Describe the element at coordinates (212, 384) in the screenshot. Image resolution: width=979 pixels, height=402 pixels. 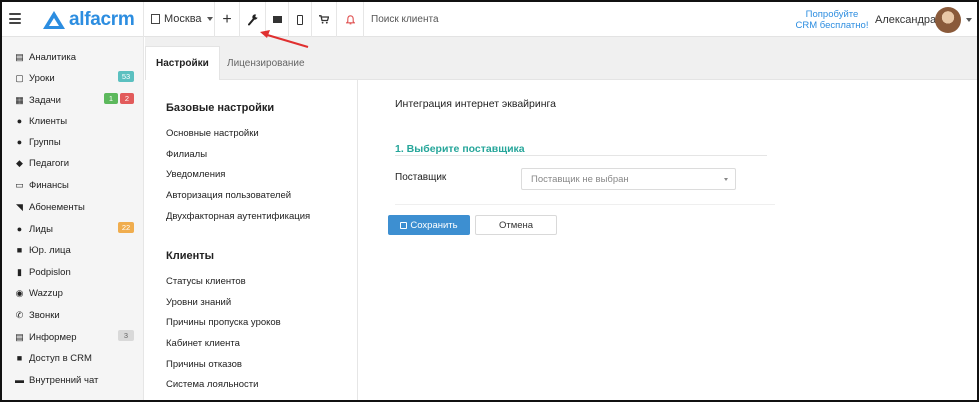
I see `menu-link-loyalty: Система лояльности` at that location.